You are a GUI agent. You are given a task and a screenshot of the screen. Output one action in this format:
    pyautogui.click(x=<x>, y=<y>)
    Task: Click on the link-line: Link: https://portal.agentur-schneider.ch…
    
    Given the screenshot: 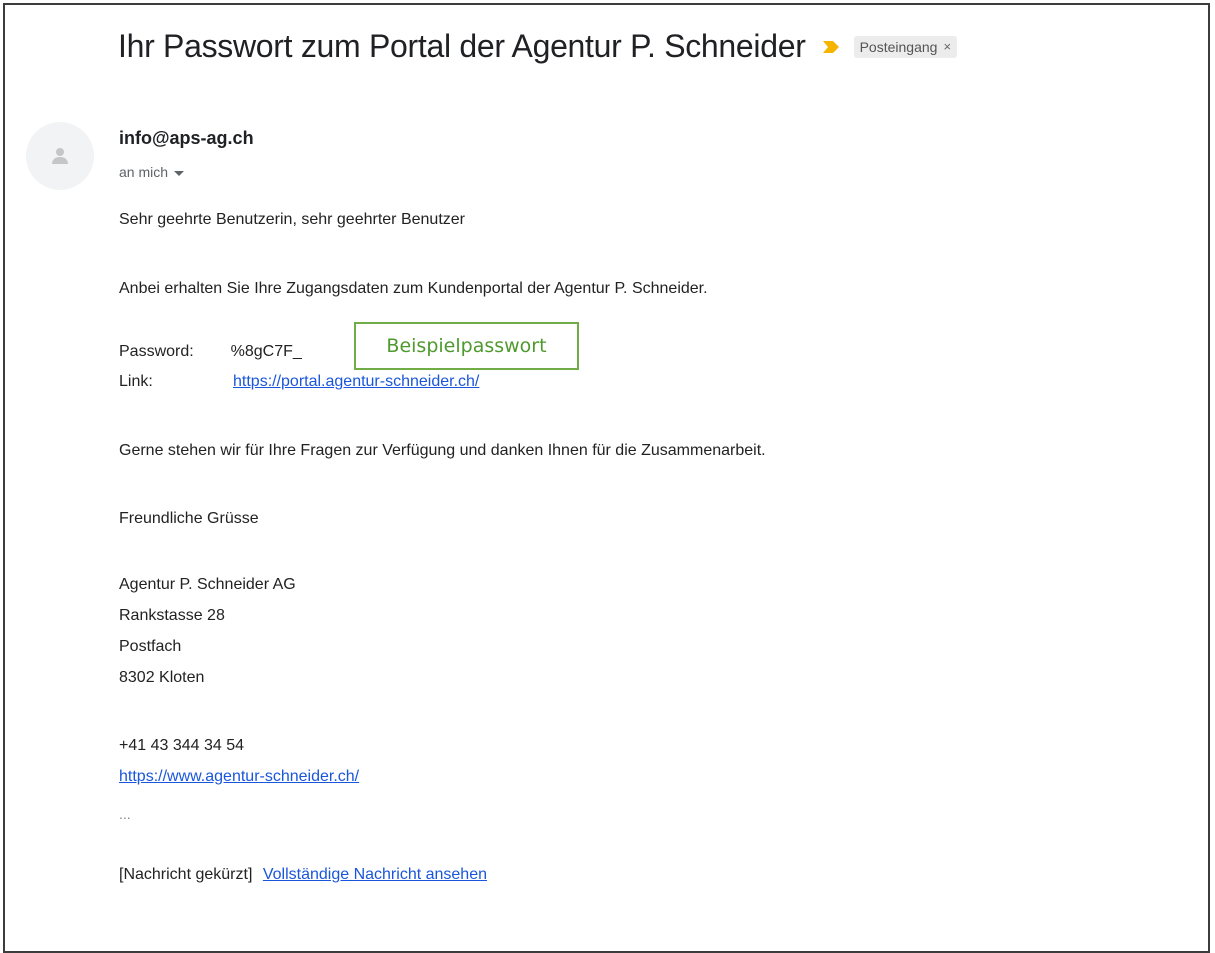 What is the action you would take?
    pyautogui.click(x=299, y=382)
    